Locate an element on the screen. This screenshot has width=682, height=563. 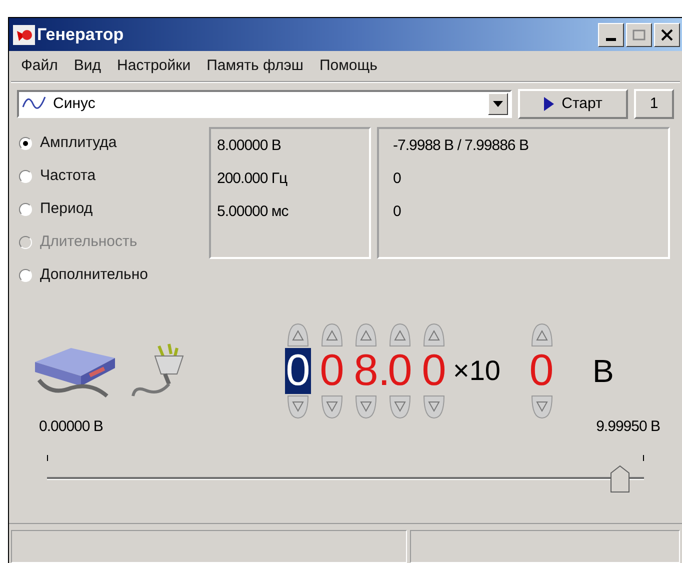
minimize-icon is located at coordinates (611, 39).